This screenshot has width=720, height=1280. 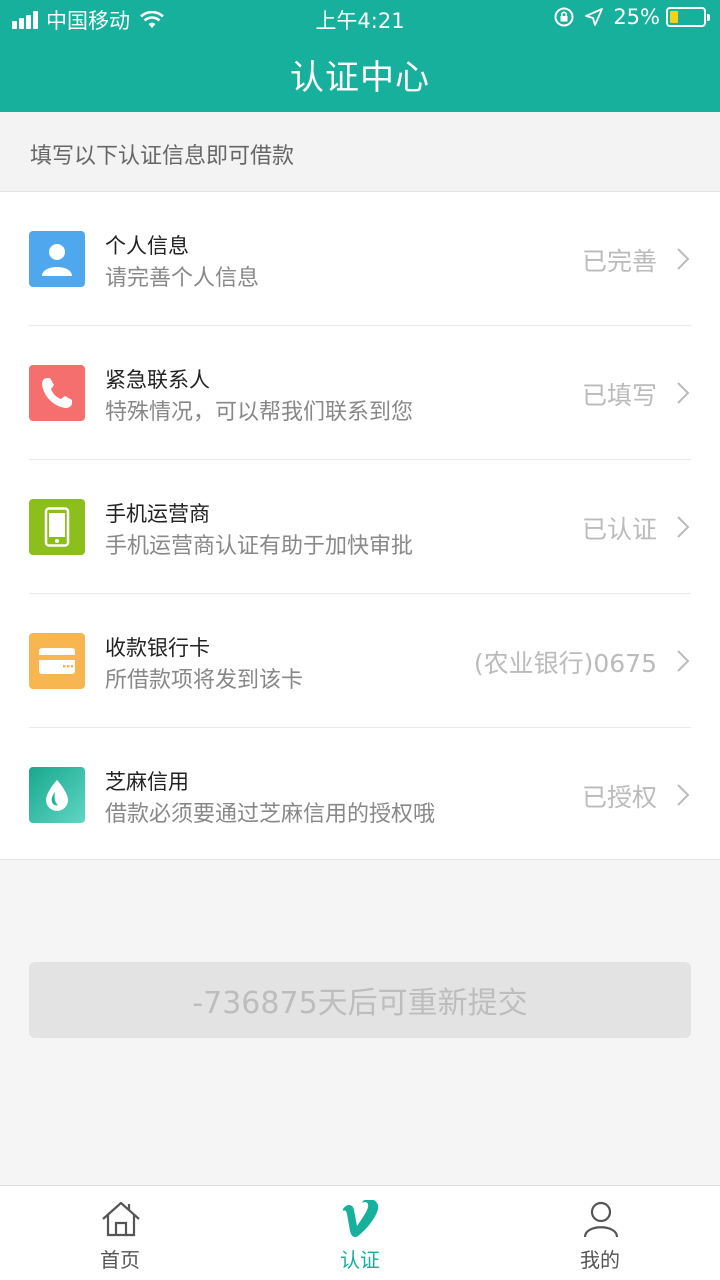 I want to click on tab-bar: 首页 认证 我的, so click(x=360, y=1232).